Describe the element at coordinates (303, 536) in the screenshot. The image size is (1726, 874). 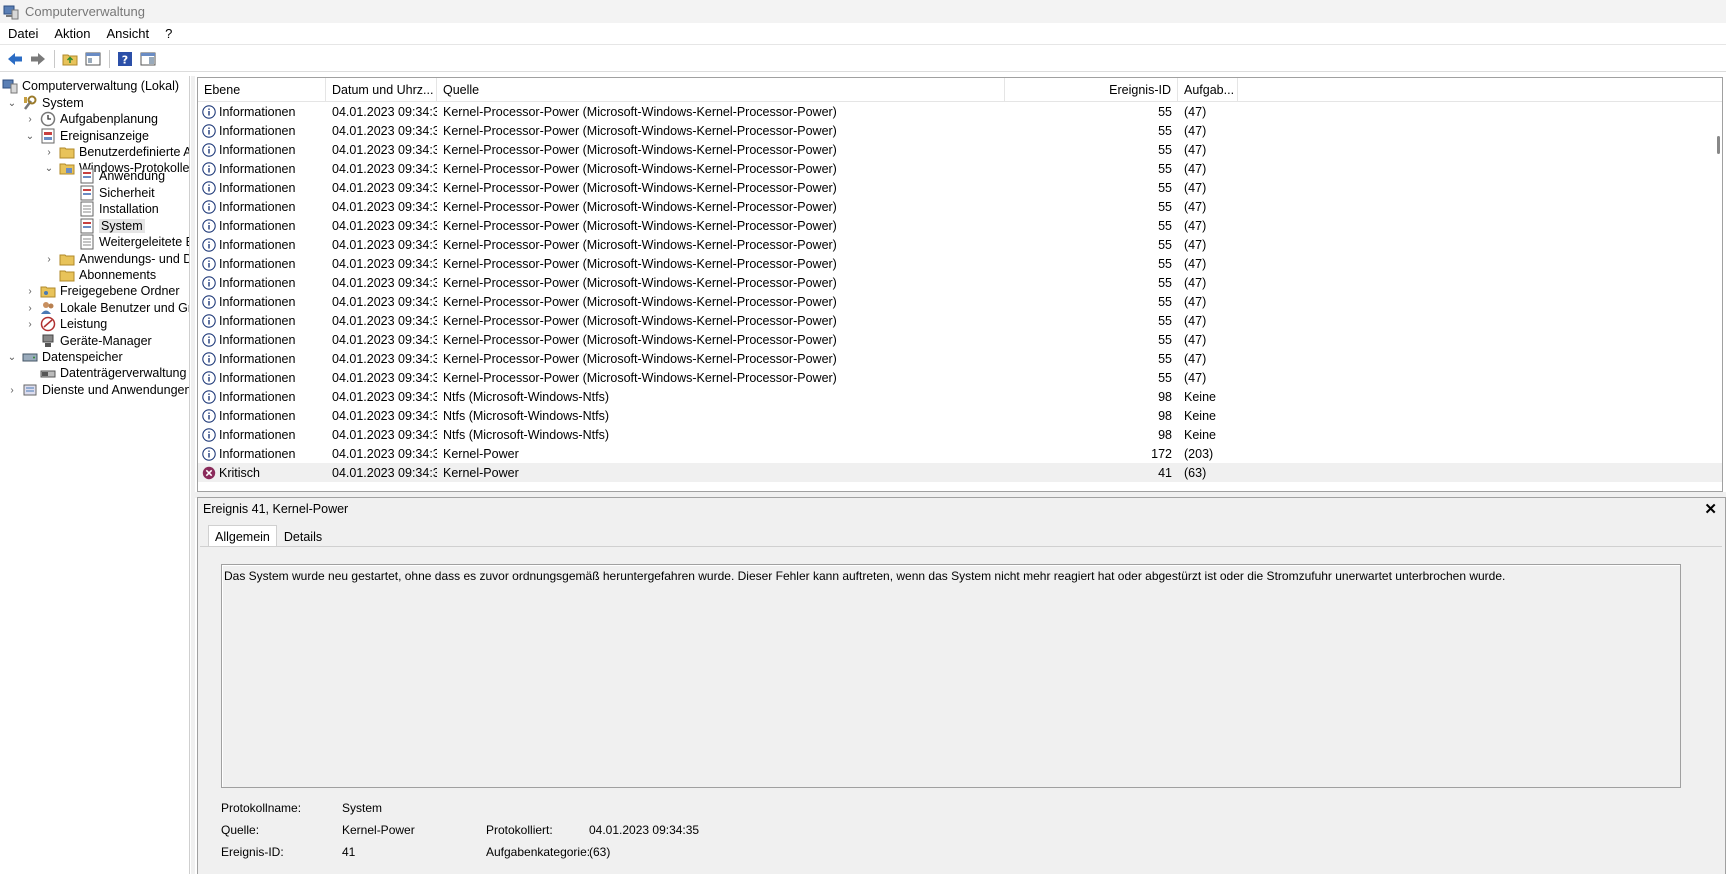
I see `tab-details: Details` at that location.